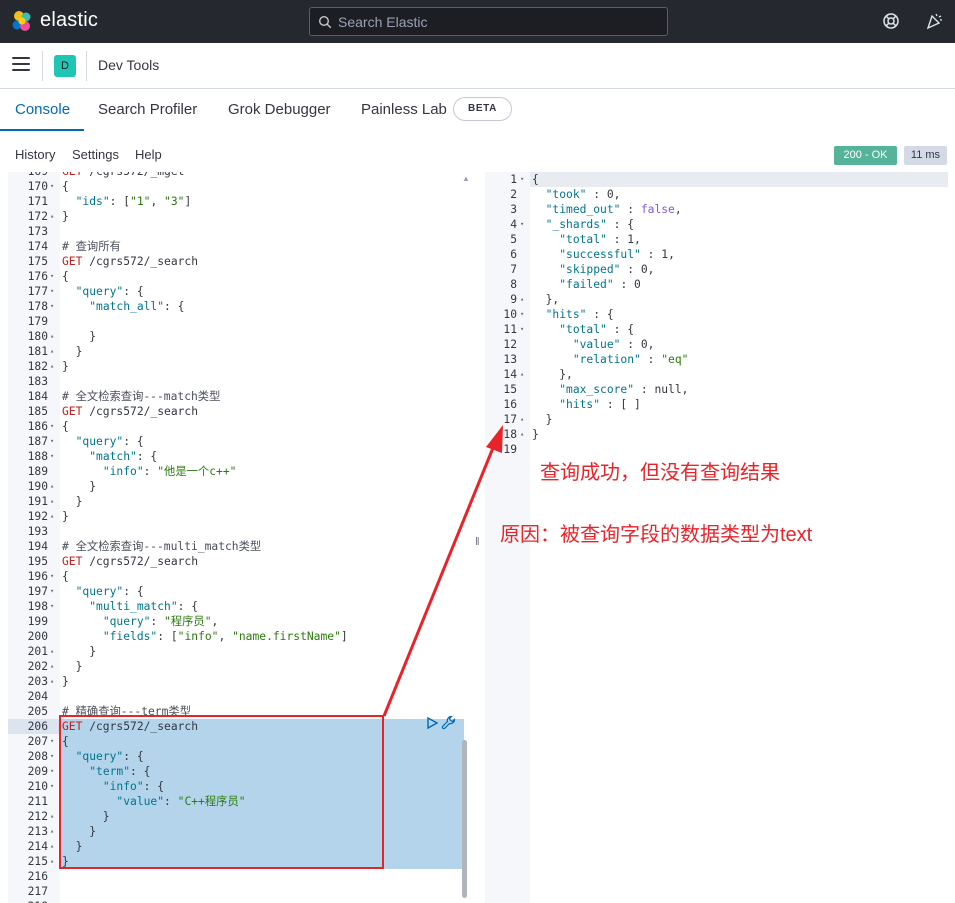 Image resolution: width=955 pixels, height=903 pixels. What do you see at coordinates (442, 571) in the screenshot?
I see `annotation-arrow` at bounding box center [442, 571].